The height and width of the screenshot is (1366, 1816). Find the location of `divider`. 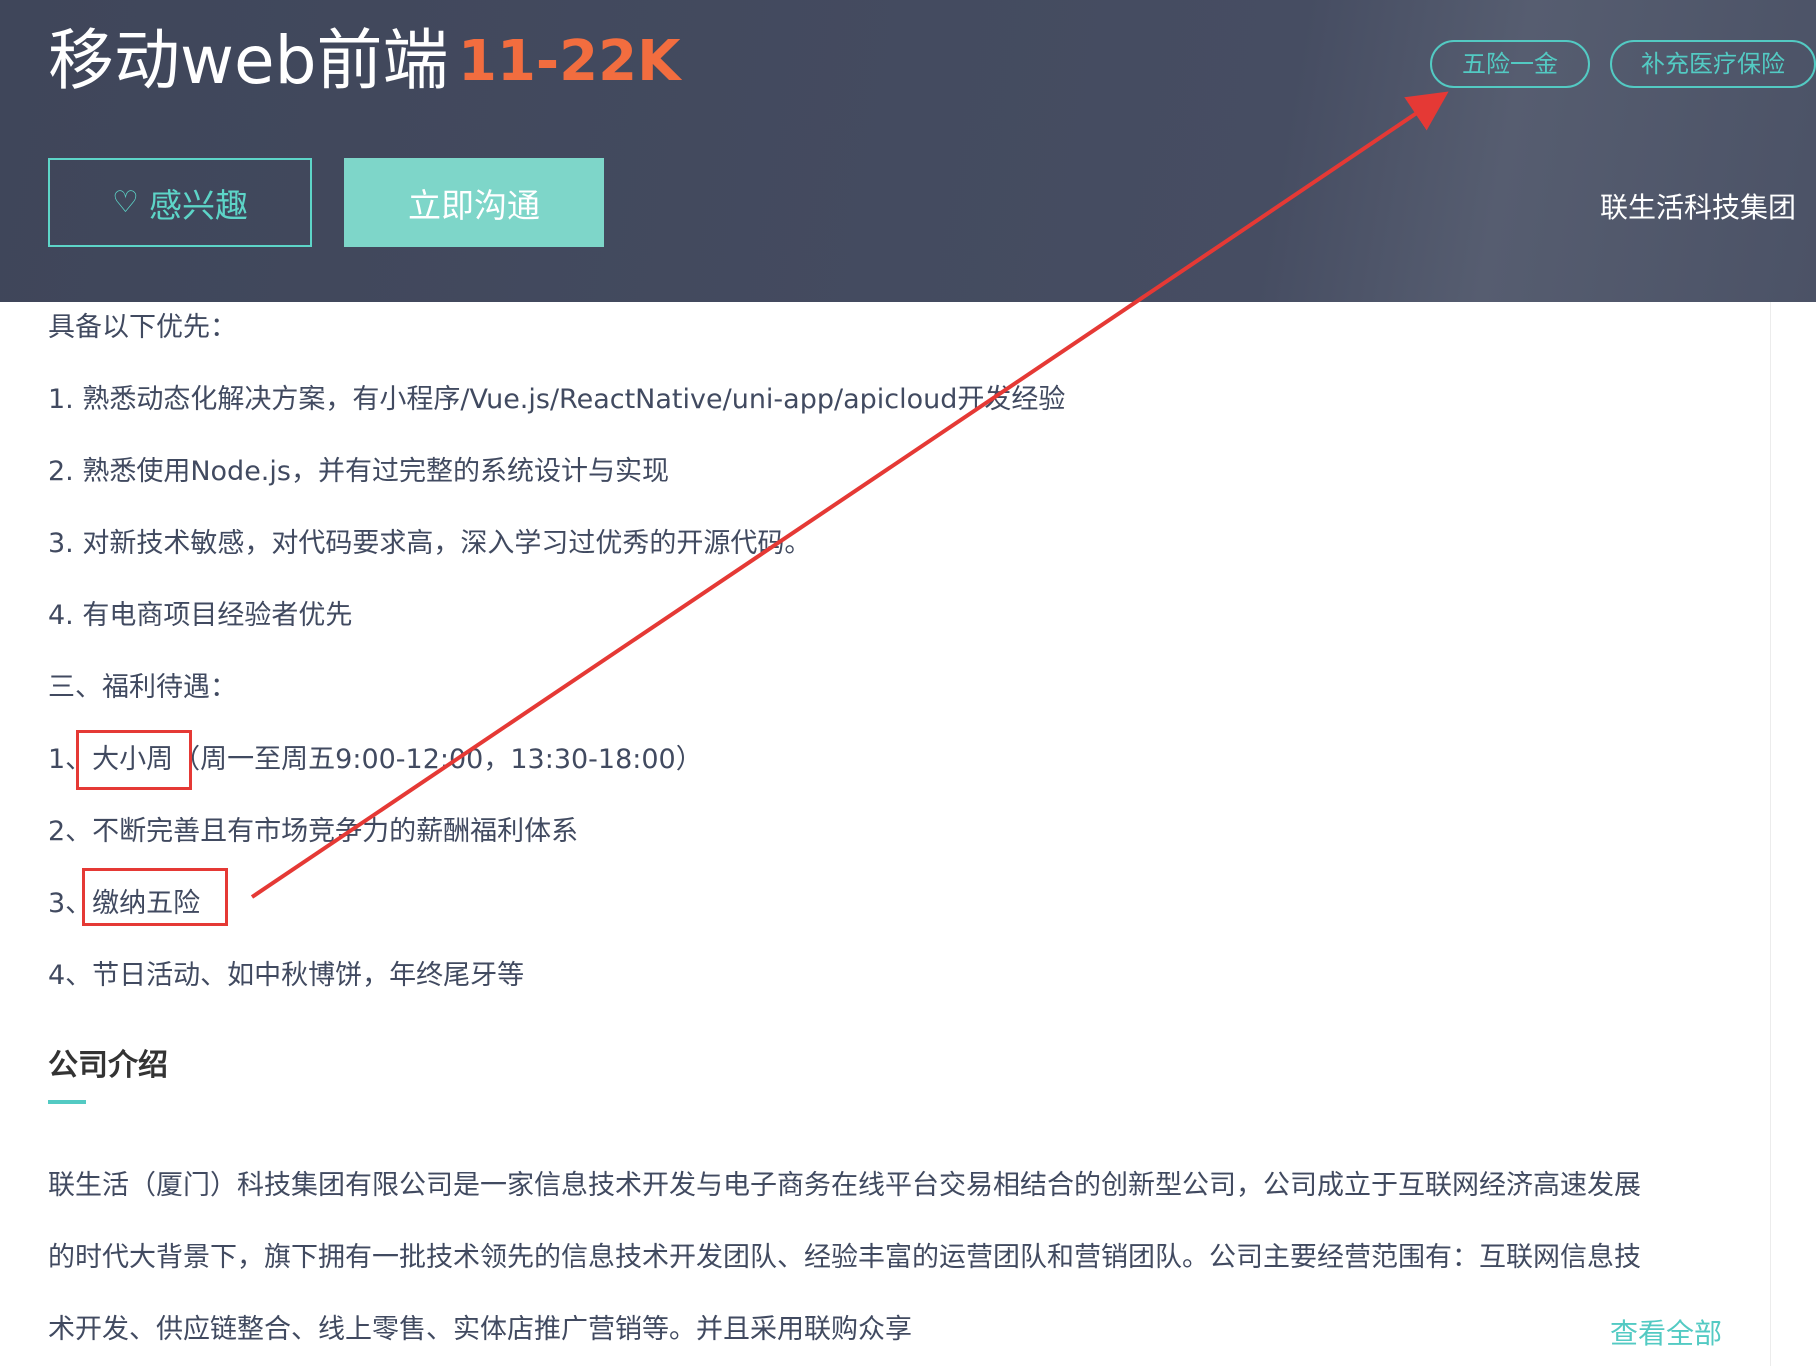

divider is located at coordinates (1770, 834).